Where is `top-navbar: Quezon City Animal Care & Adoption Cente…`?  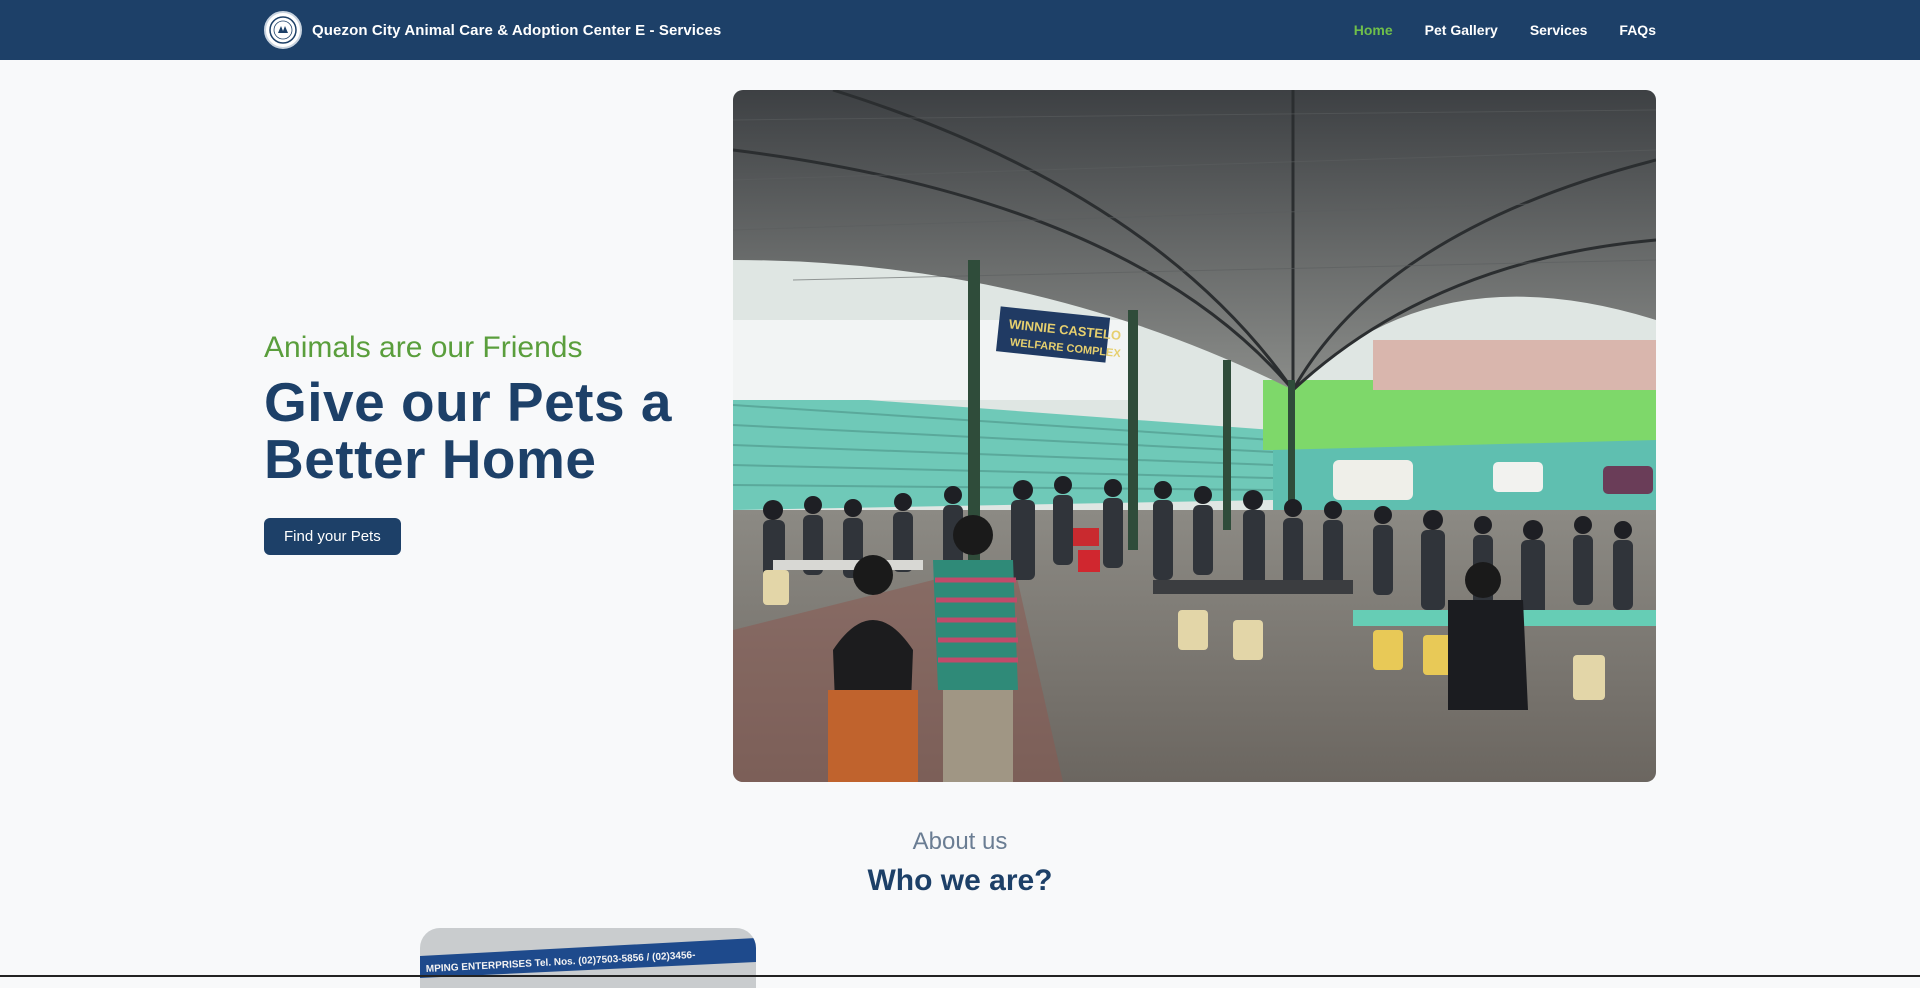 top-navbar: Quezon City Animal Care & Adoption Cente… is located at coordinates (960, 30).